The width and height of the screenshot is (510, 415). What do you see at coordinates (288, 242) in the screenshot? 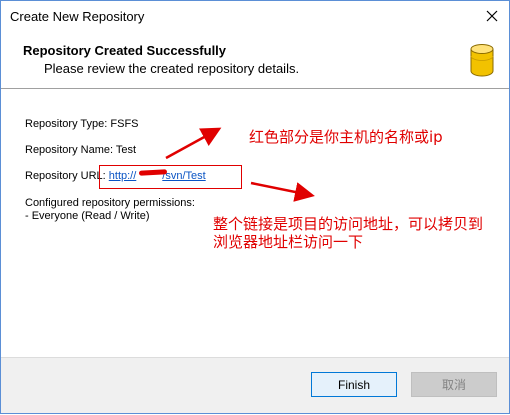
I see `annotation-url-note-line2: 浏览器地址栏访问一下` at bounding box center [288, 242].